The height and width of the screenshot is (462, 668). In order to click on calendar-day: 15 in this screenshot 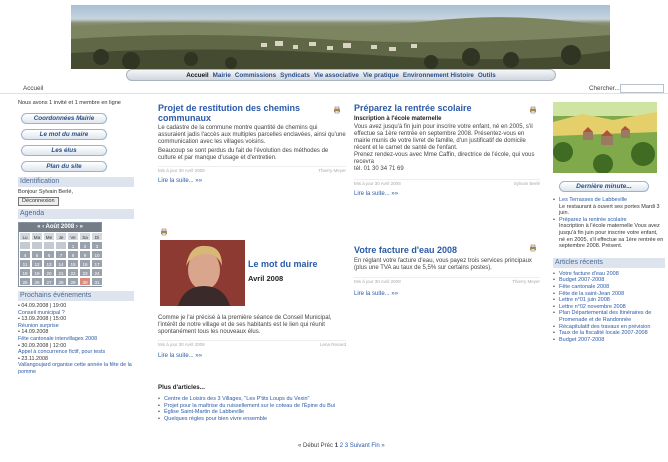, I will do `click(73, 263)`.